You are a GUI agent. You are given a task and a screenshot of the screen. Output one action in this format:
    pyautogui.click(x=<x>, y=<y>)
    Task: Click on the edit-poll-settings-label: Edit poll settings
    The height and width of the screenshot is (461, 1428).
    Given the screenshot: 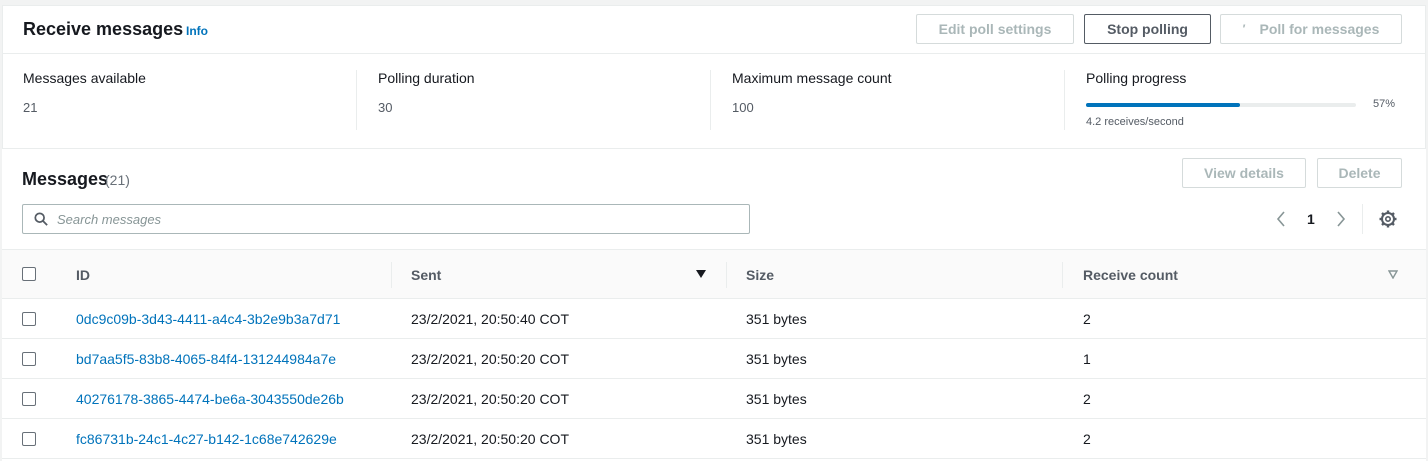 What is the action you would take?
    pyautogui.click(x=995, y=29)
    